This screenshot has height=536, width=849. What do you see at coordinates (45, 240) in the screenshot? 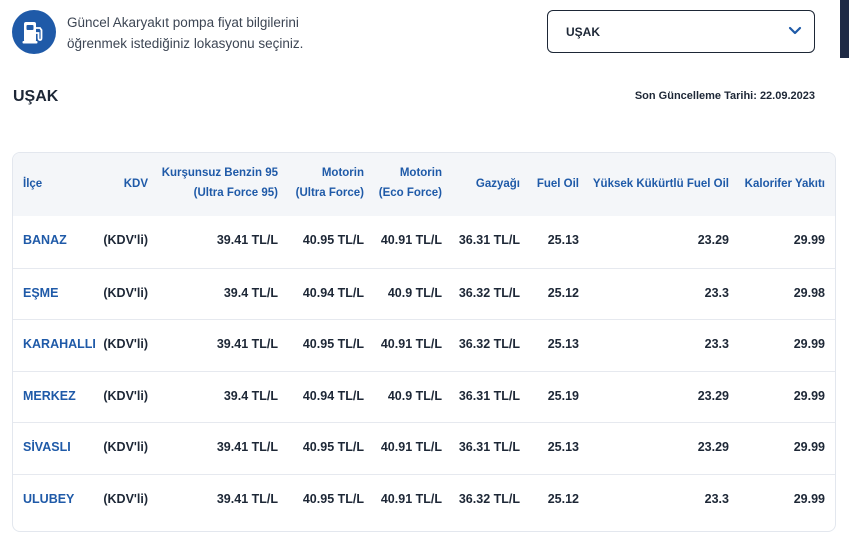
I see `district-link: BANAZ` at bounding box center [45, 240].